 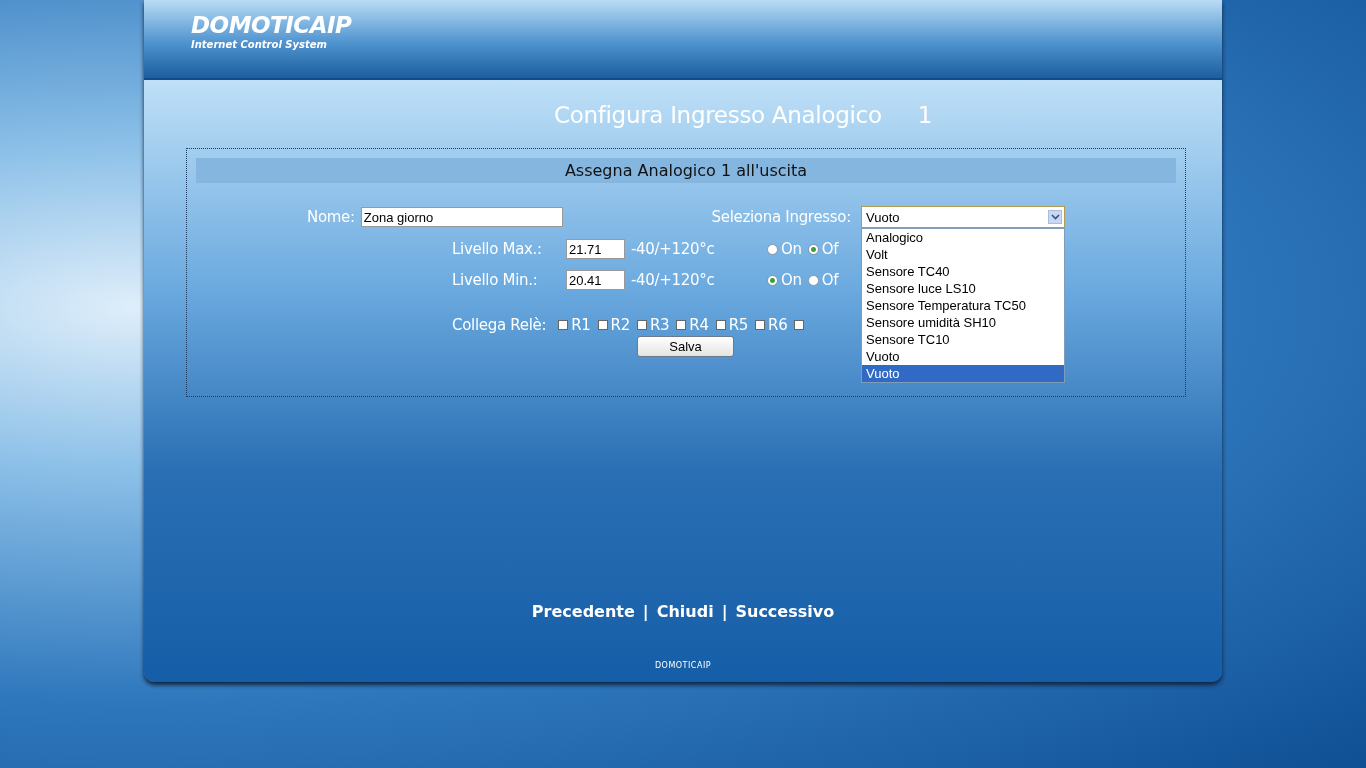 I want to click on save-button: Salva, so click(x=685, y=346).